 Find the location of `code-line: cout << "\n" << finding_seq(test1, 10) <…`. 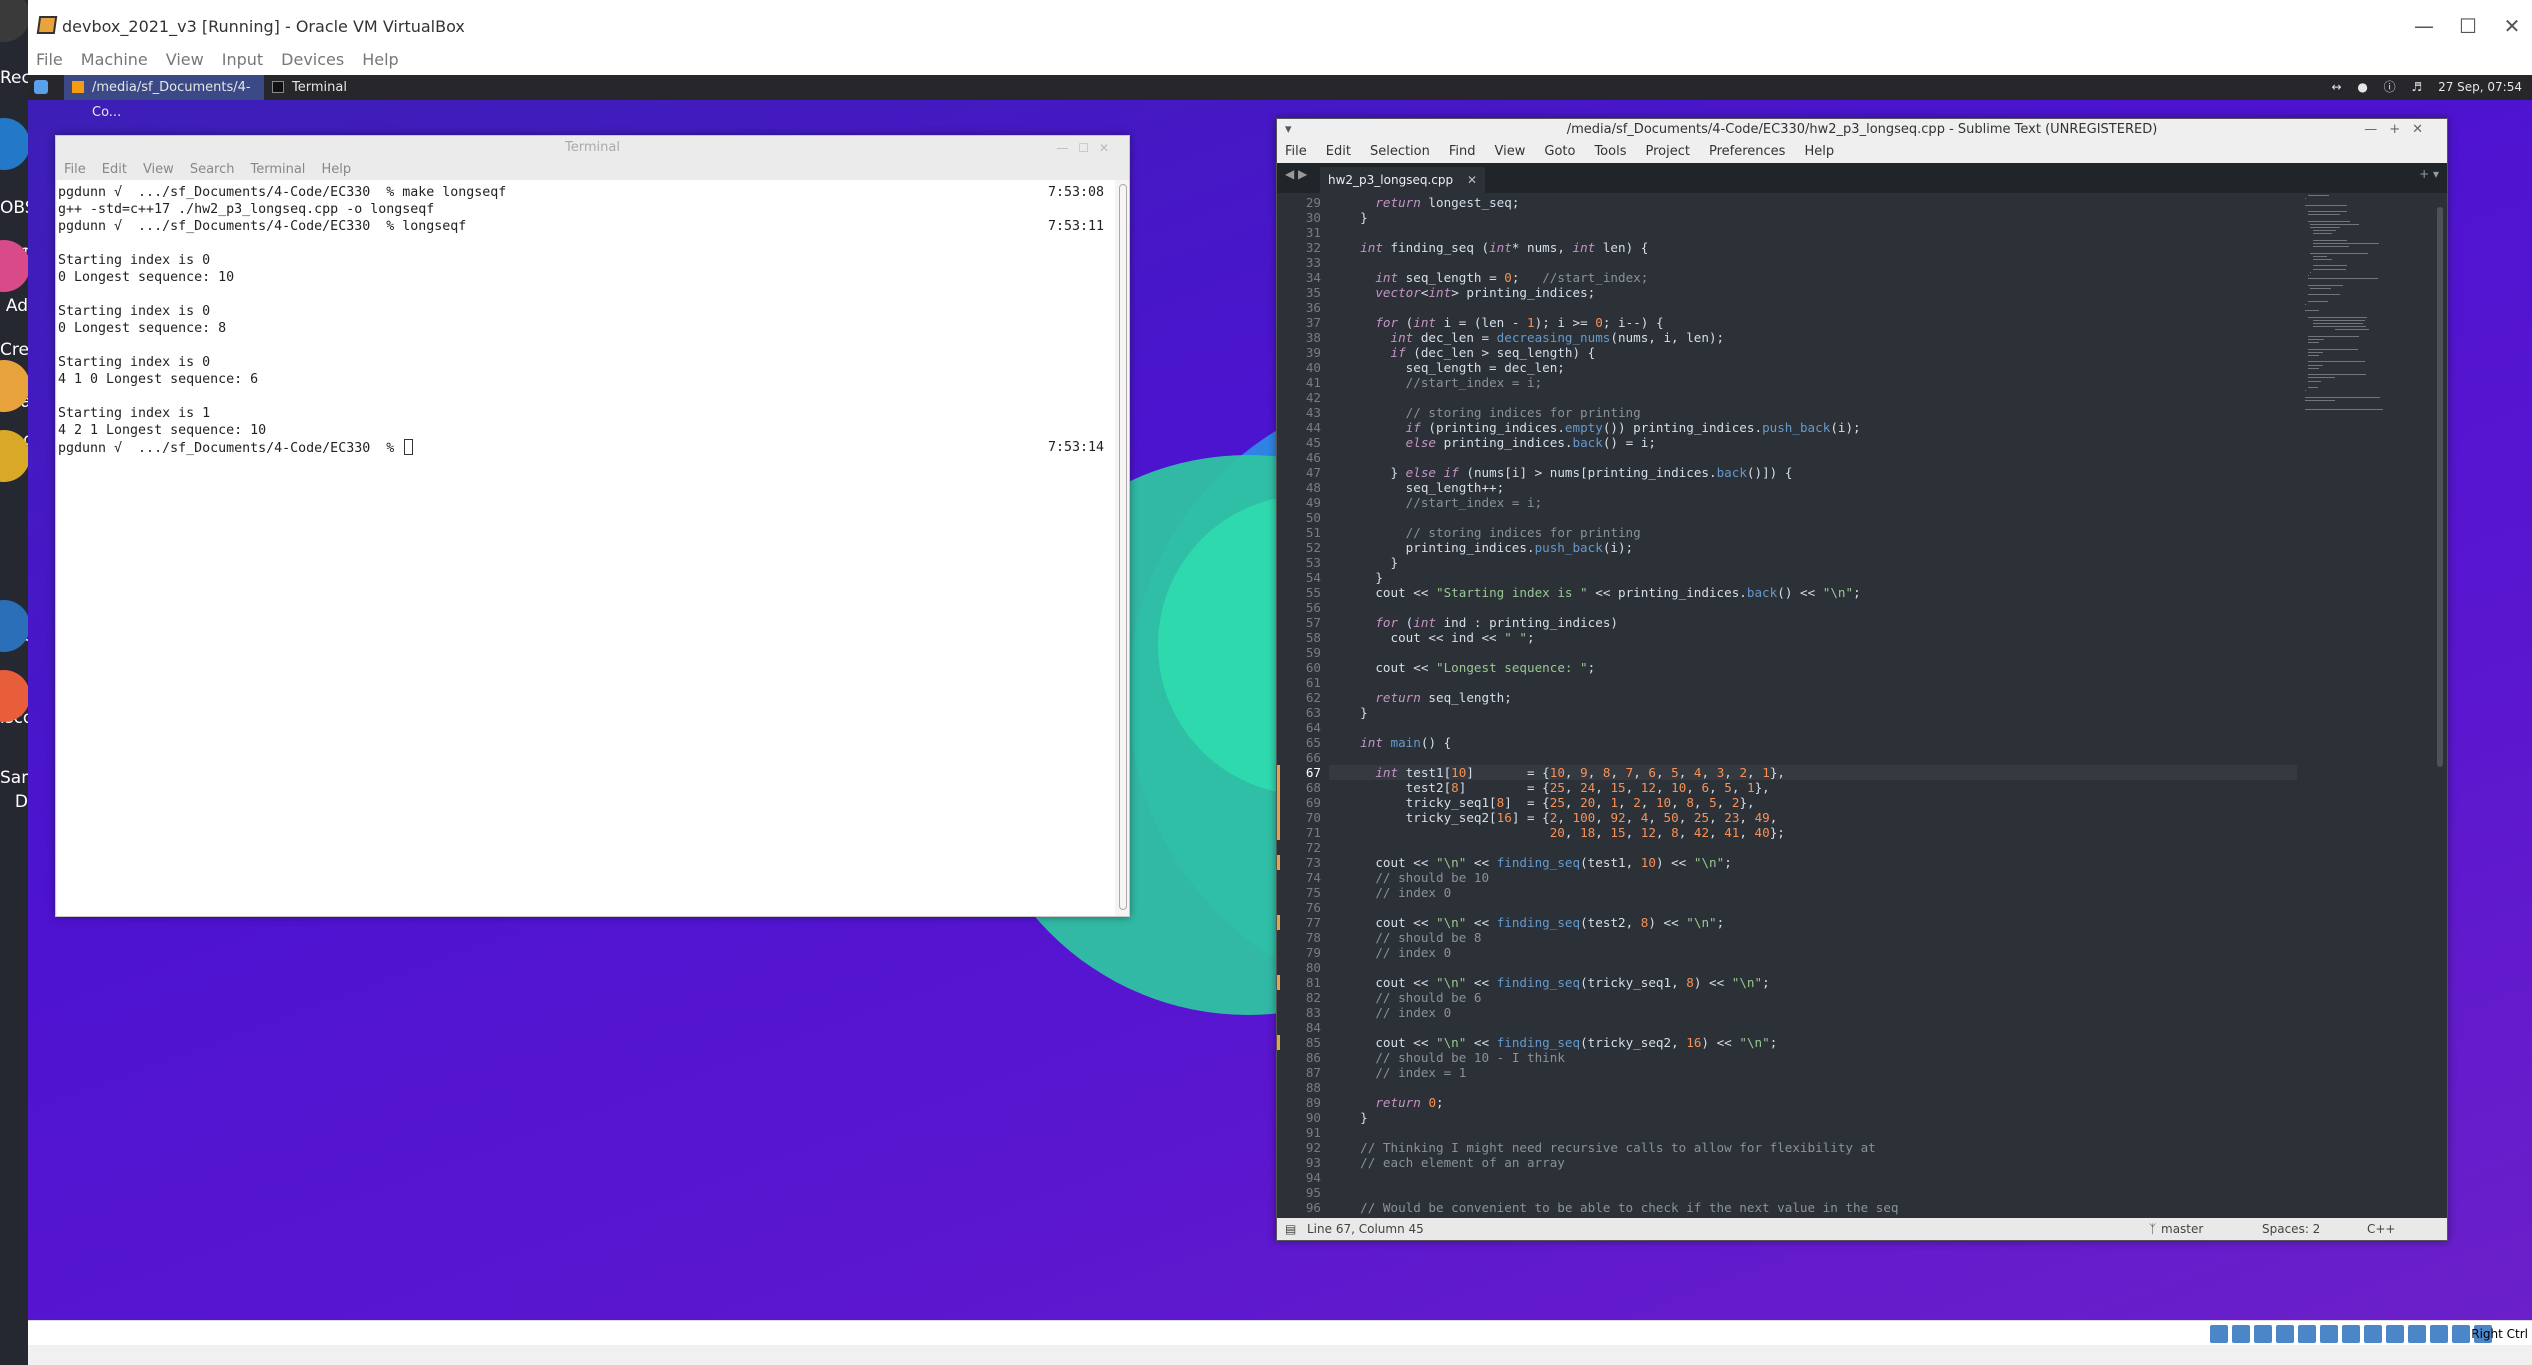

code-line: cout << "\n" << finding_seq(test1, 10) <… is located at coordinates (1538, 862).